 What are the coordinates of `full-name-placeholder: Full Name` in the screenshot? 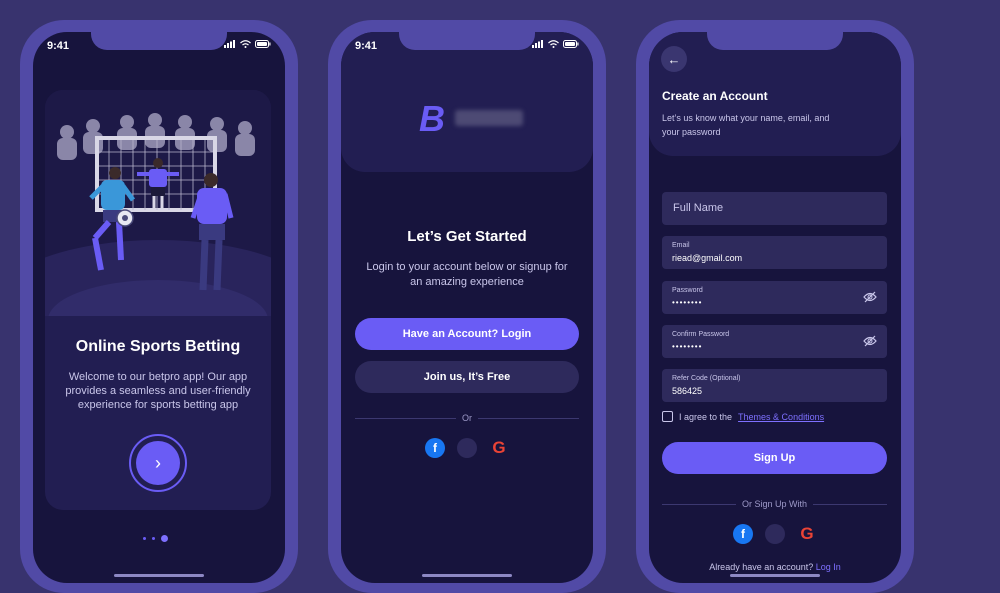 It's located at (698, 208).